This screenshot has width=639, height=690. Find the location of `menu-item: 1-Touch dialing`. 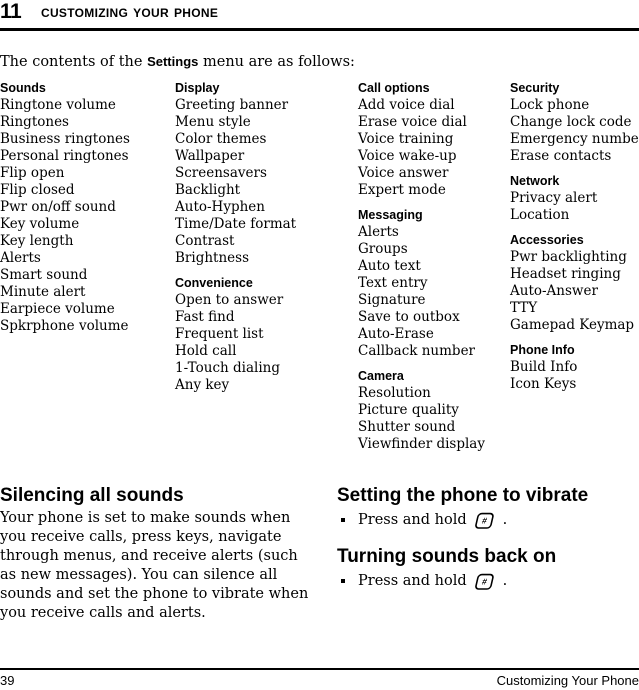

menu-item: 1-Touch dialing is located at coordinates (227, 368).